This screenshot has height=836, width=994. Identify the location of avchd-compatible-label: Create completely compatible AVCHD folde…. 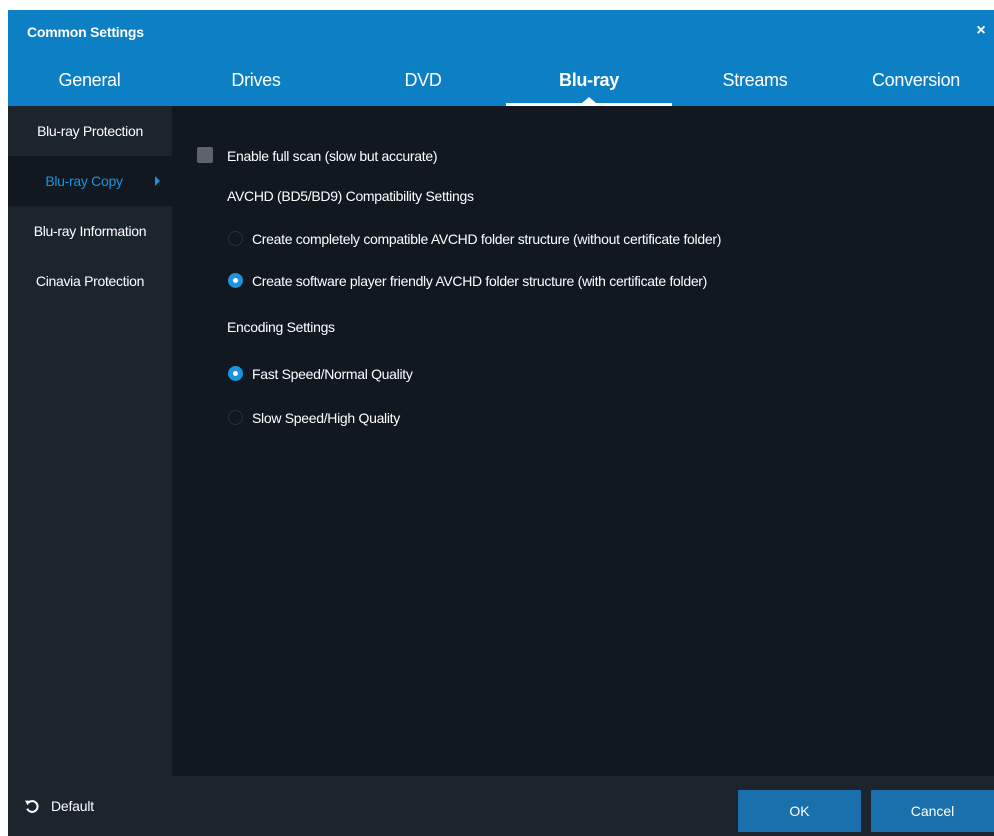
(487, 239).